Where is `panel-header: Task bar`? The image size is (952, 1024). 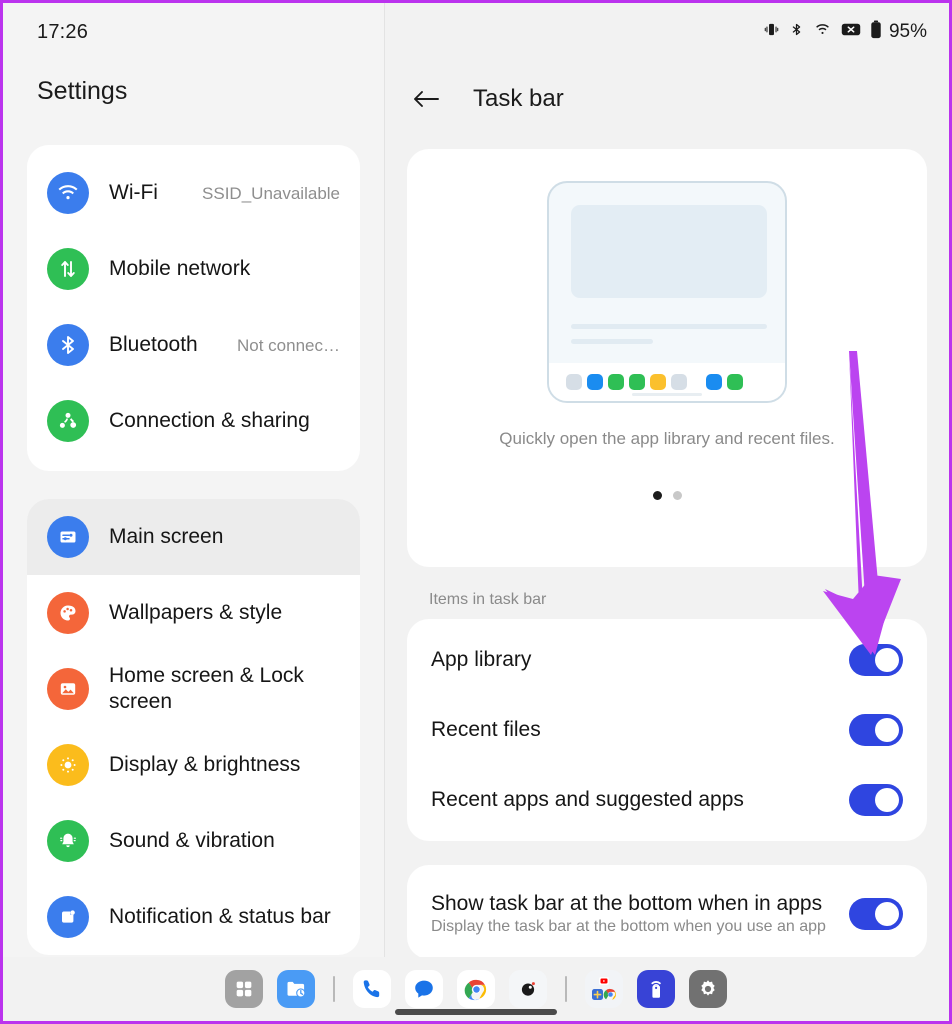 panel-header: Task bar is located at coordinates (667, 99).